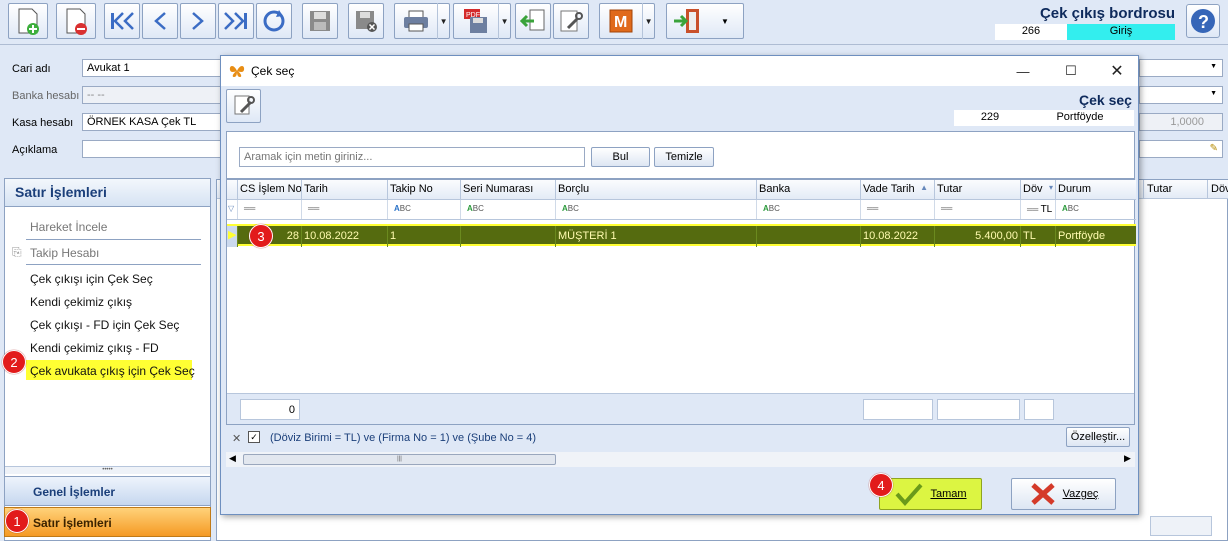  What do you see at coordinates (1033, 189) in the screenshot?
I see `dov-header-label: Döv` at bounding box center [1033, 189].